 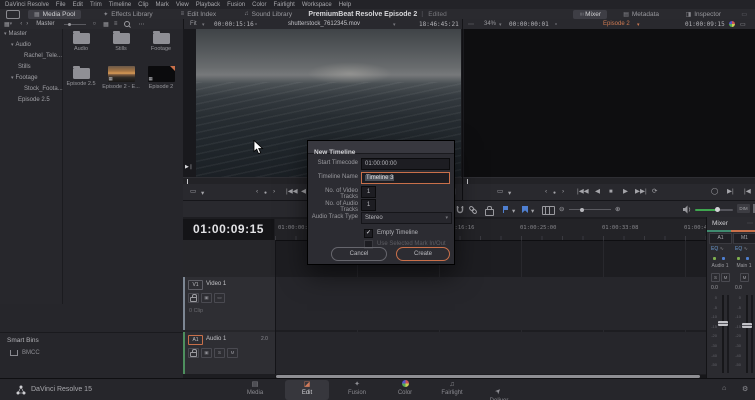 I want to click on timeline-zoom-slider, so click(x=590, y=209).